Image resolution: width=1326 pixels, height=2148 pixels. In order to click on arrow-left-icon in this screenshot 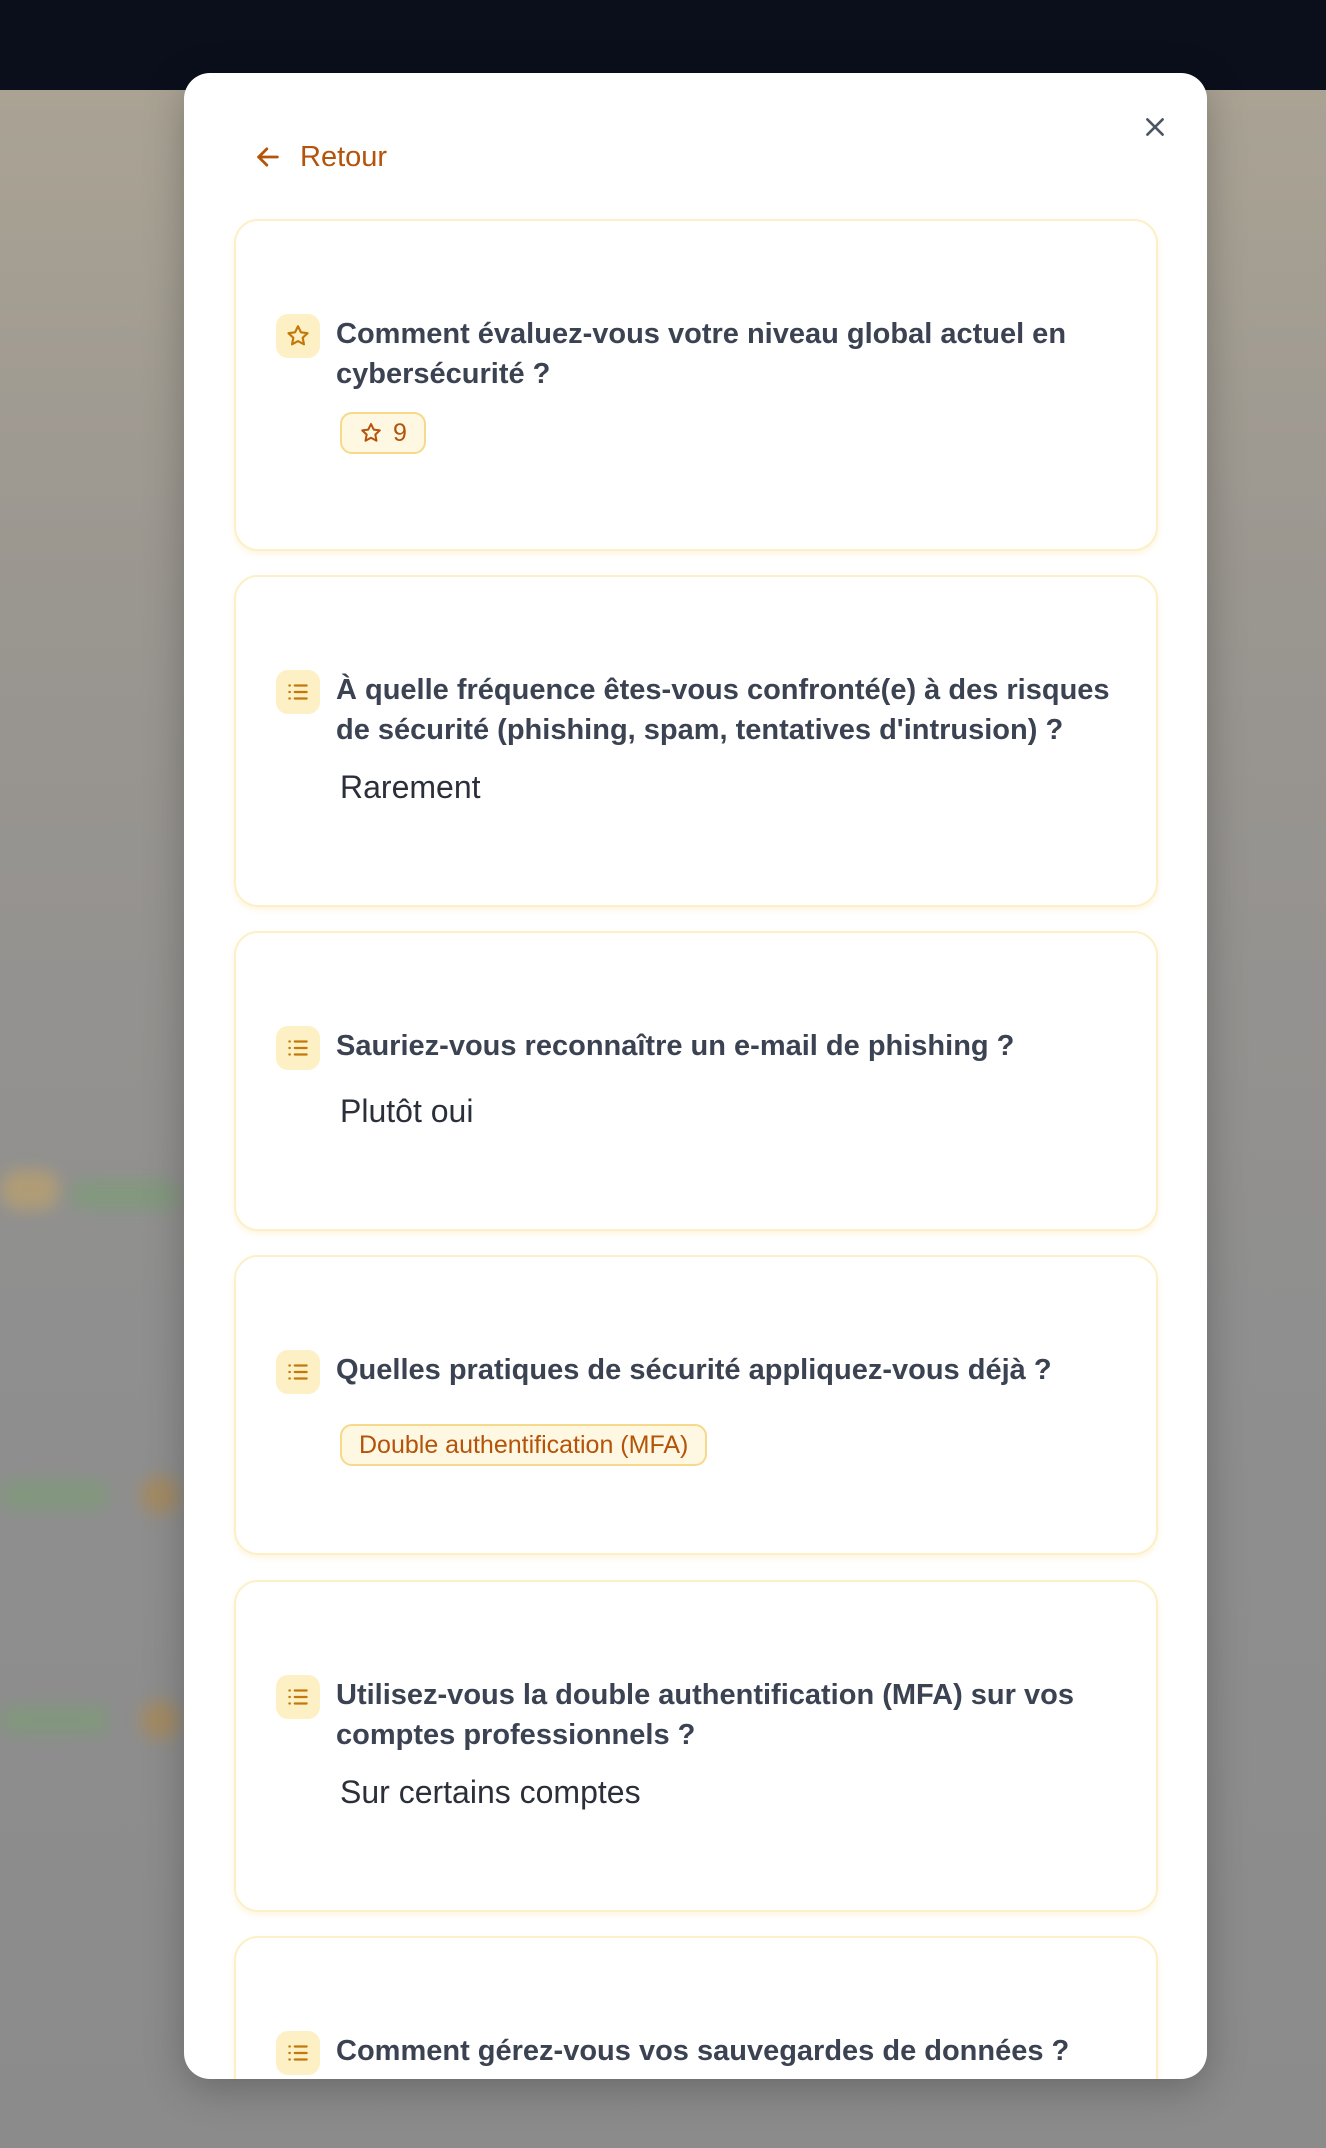, I will do `click(268, 157)`.